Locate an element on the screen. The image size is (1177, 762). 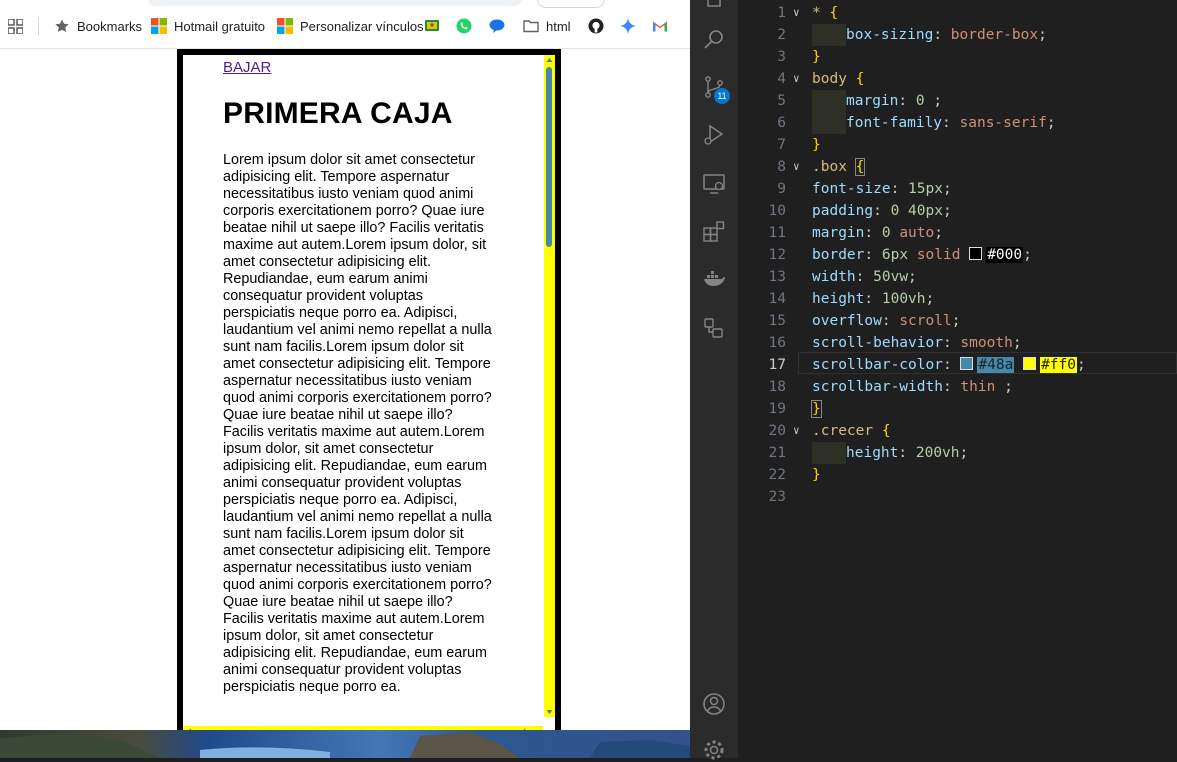
code-line: 2 box-sizing: border-box; is located at coordinates (957, 35).